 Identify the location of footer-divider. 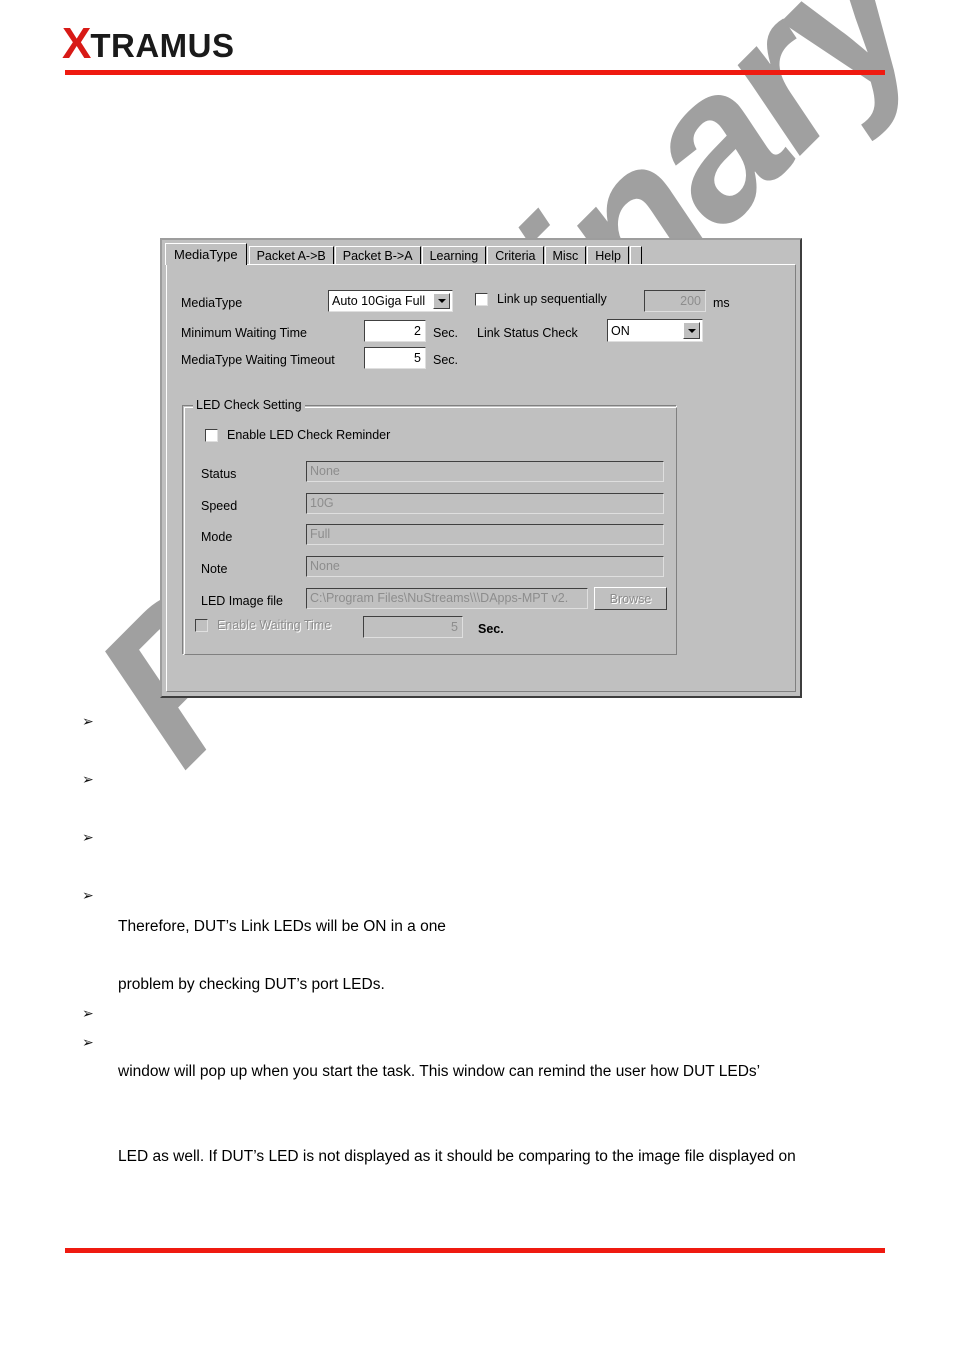
(475, 1250).